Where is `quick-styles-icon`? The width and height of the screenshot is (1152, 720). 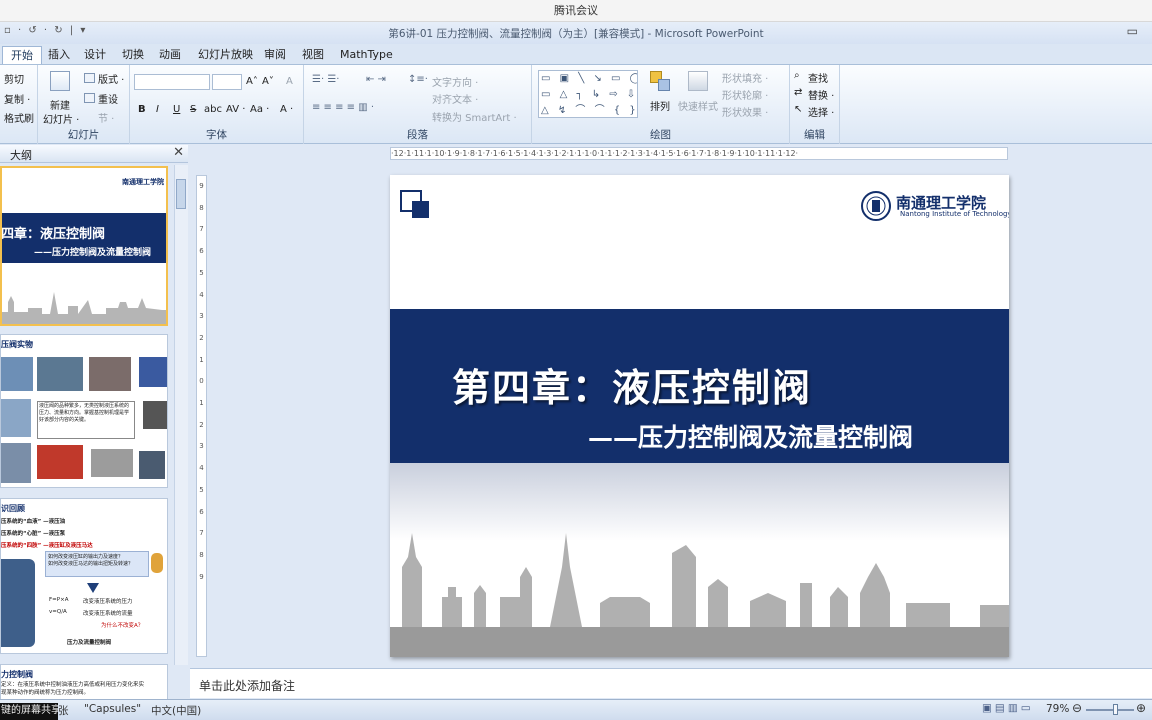
quick-styles-icon is located at coordinates (698, 81).